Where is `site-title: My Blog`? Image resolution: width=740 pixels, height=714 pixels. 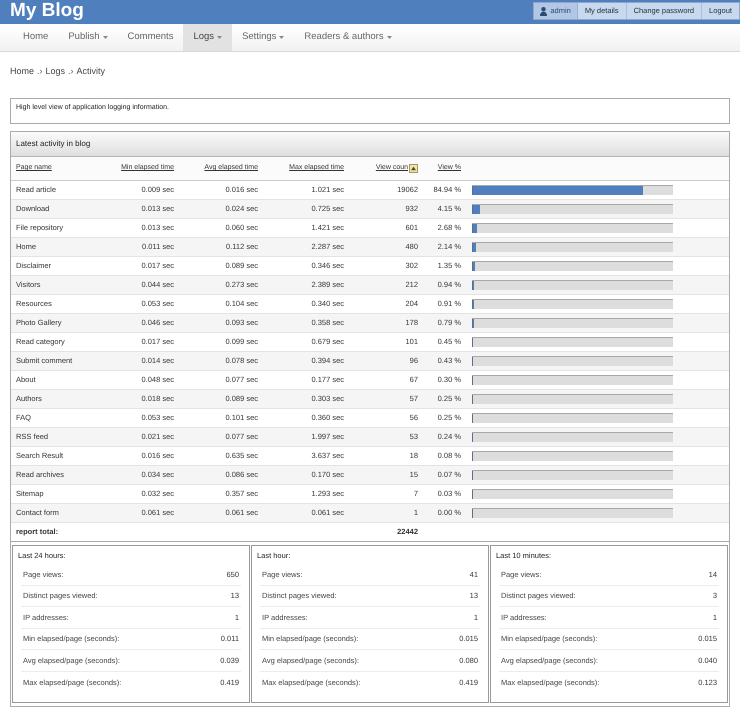 site-title: My Blog is located at coordinates (47, 11).